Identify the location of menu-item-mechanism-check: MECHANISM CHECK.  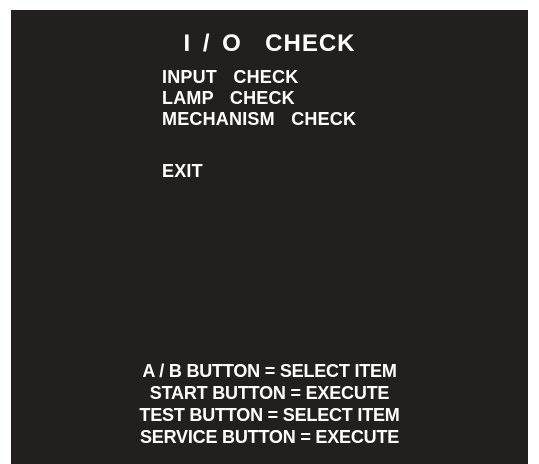
(259, 119).